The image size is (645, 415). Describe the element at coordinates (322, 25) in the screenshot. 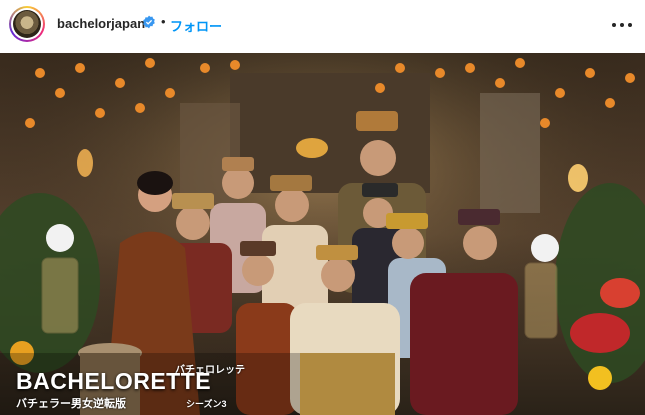

I see `post-header: bachelorjapan • フォロー` at that location.